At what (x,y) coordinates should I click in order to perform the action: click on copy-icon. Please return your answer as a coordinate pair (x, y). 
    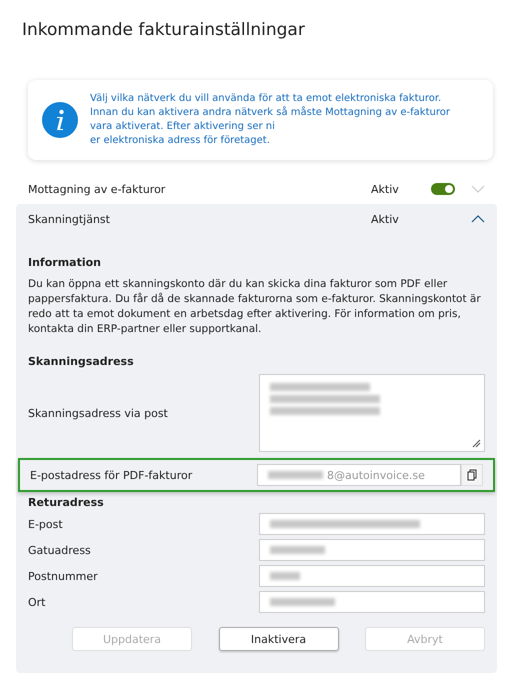
    Looking at the image, I should click on (472, 475).